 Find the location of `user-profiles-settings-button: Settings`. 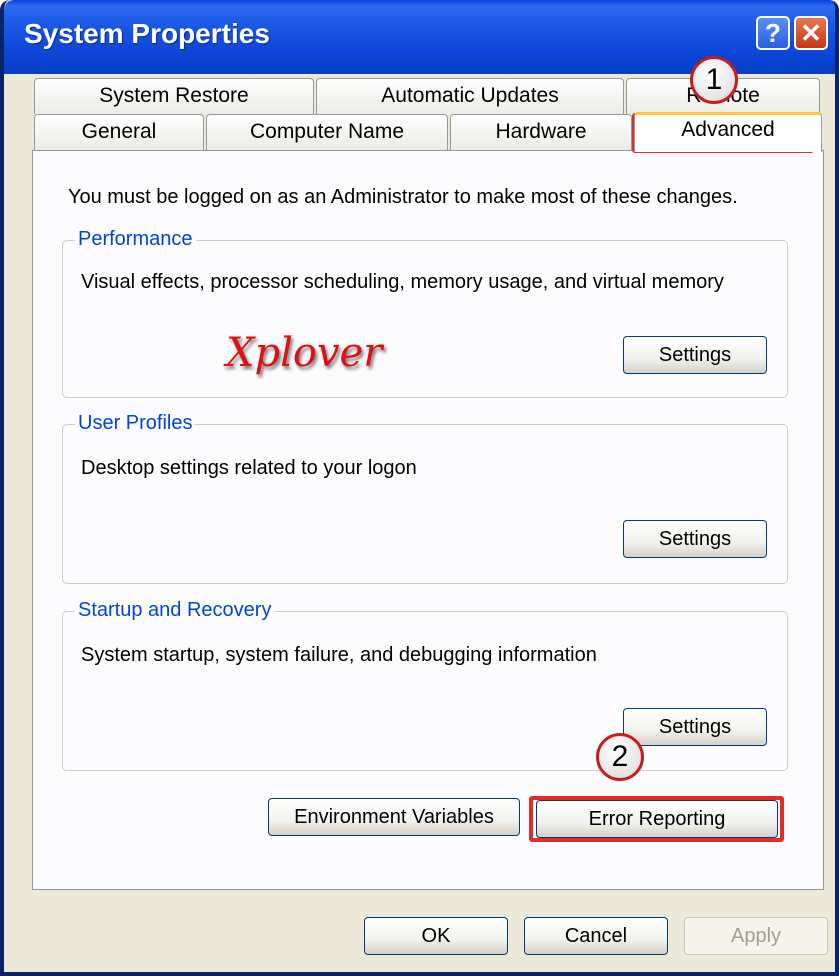

user-profiles-settings-button: Settings is located at coordinates (695, 539).